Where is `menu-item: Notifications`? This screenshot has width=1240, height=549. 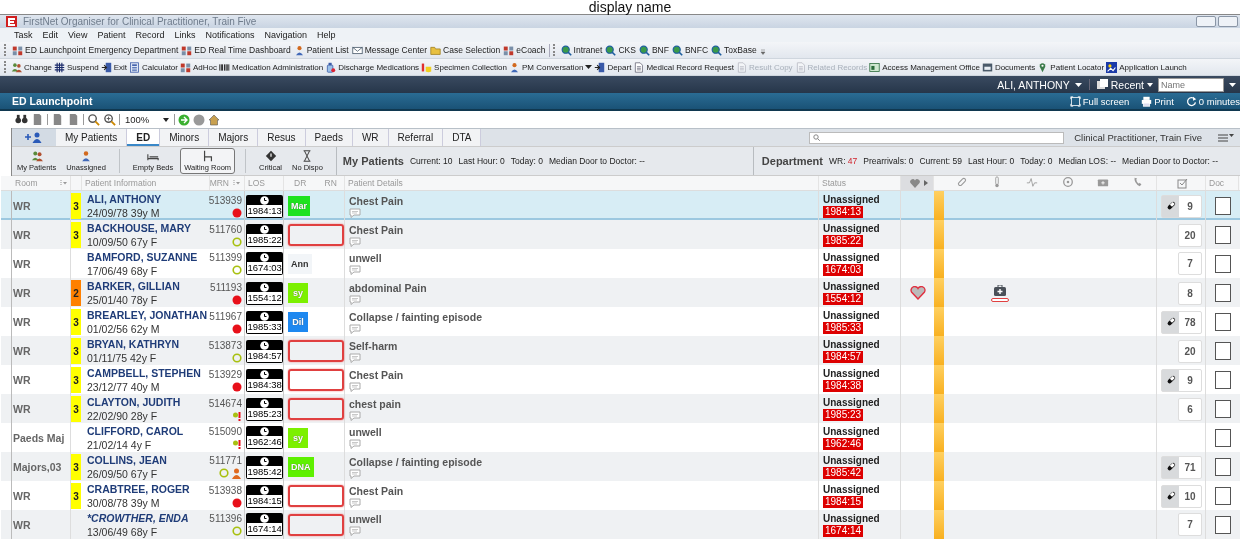 menu-item: Notifications is located at coordinates (230, 35).